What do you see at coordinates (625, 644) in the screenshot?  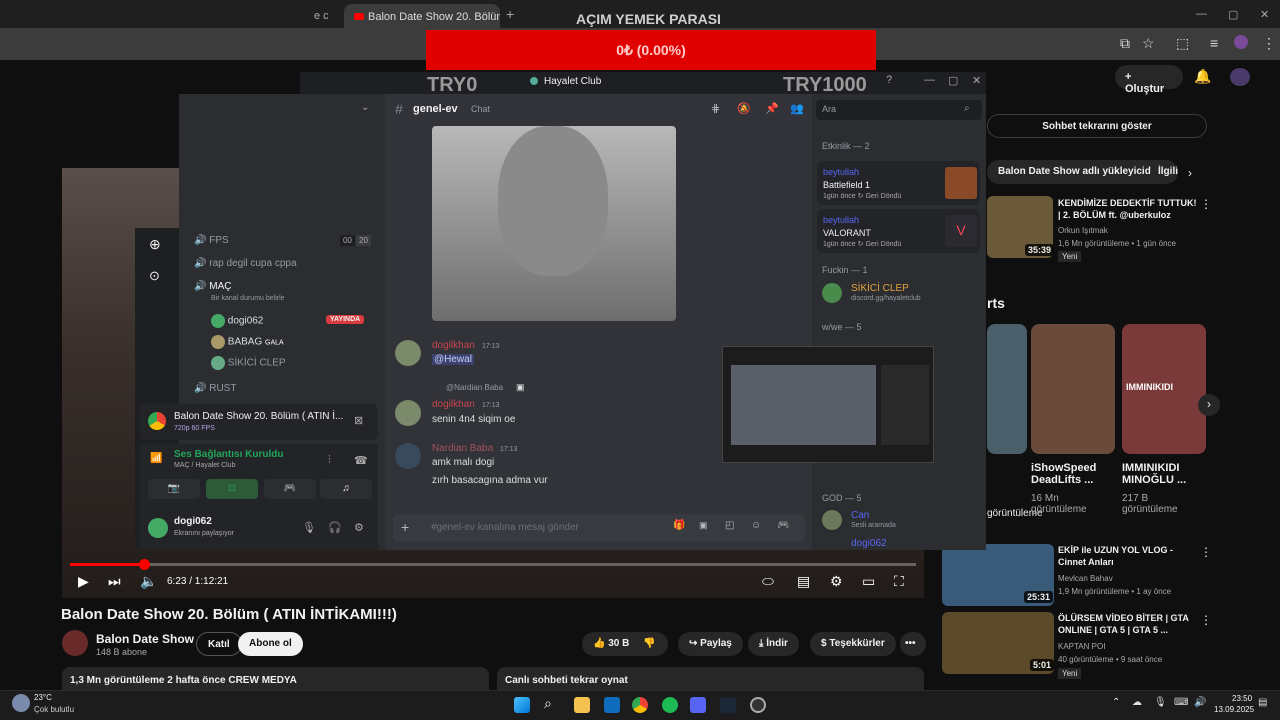 I see `like-button: 👍 30 B 👎` at bounding box center [625, 644].